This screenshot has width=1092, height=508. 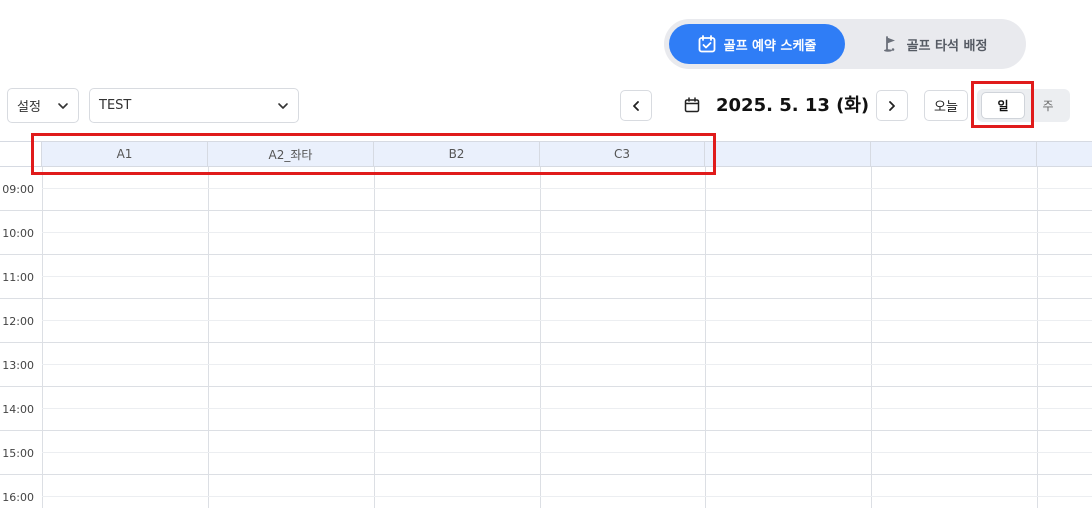 What do you see at coordinates (18, 497) in the screenshot?
I see `time-label: 16:00` at bounding box center [18, 497].